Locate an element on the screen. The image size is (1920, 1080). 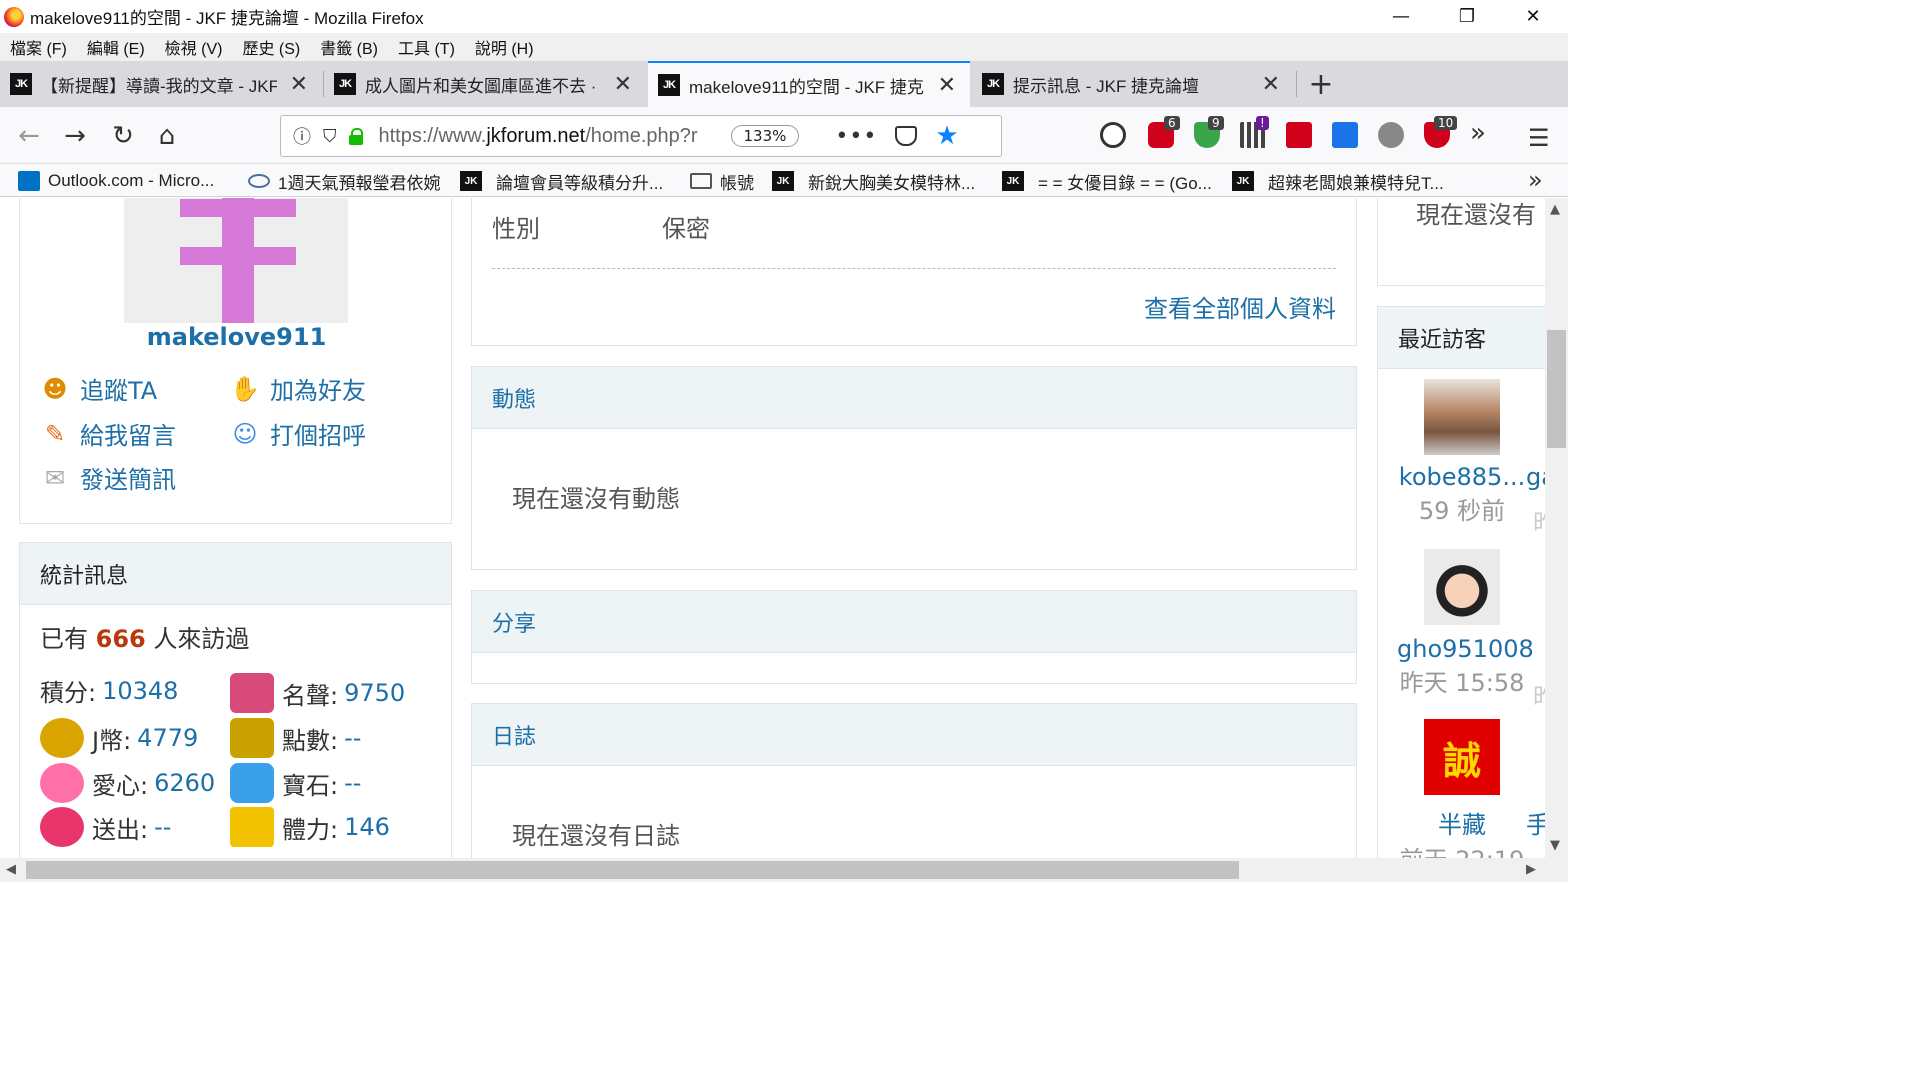
adblock-badge: 6 is located at coordinates (1172, 123).